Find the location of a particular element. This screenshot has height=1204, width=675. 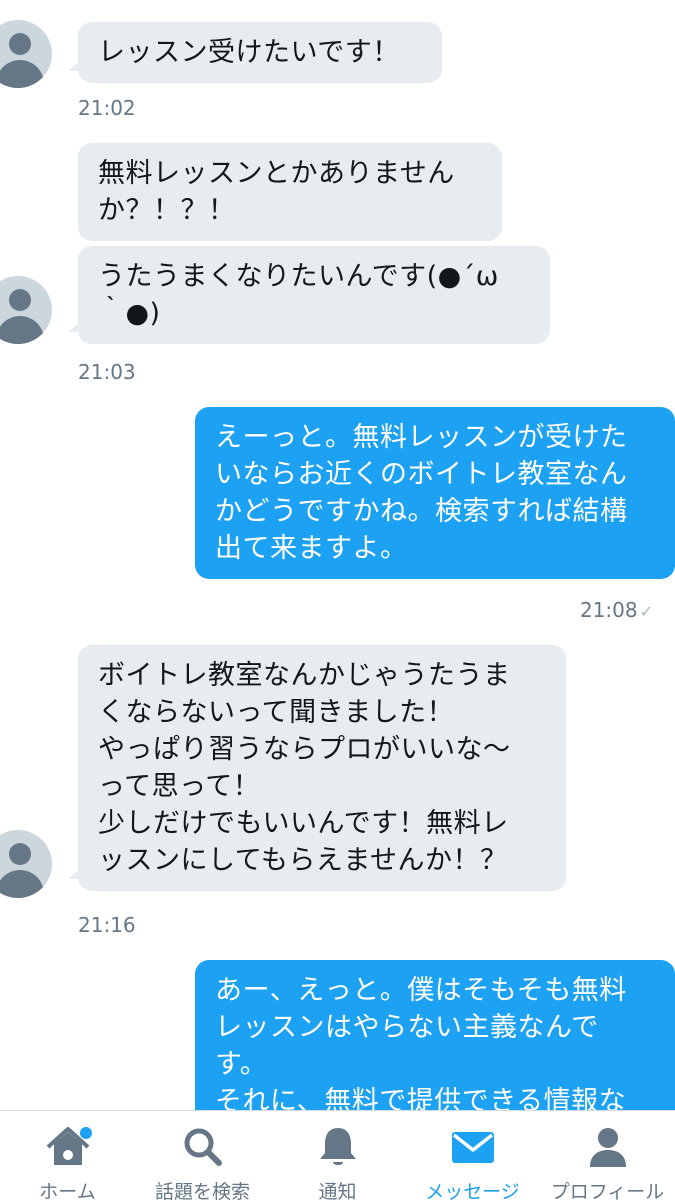

bell-icon is located at coordinates (338, 1147).